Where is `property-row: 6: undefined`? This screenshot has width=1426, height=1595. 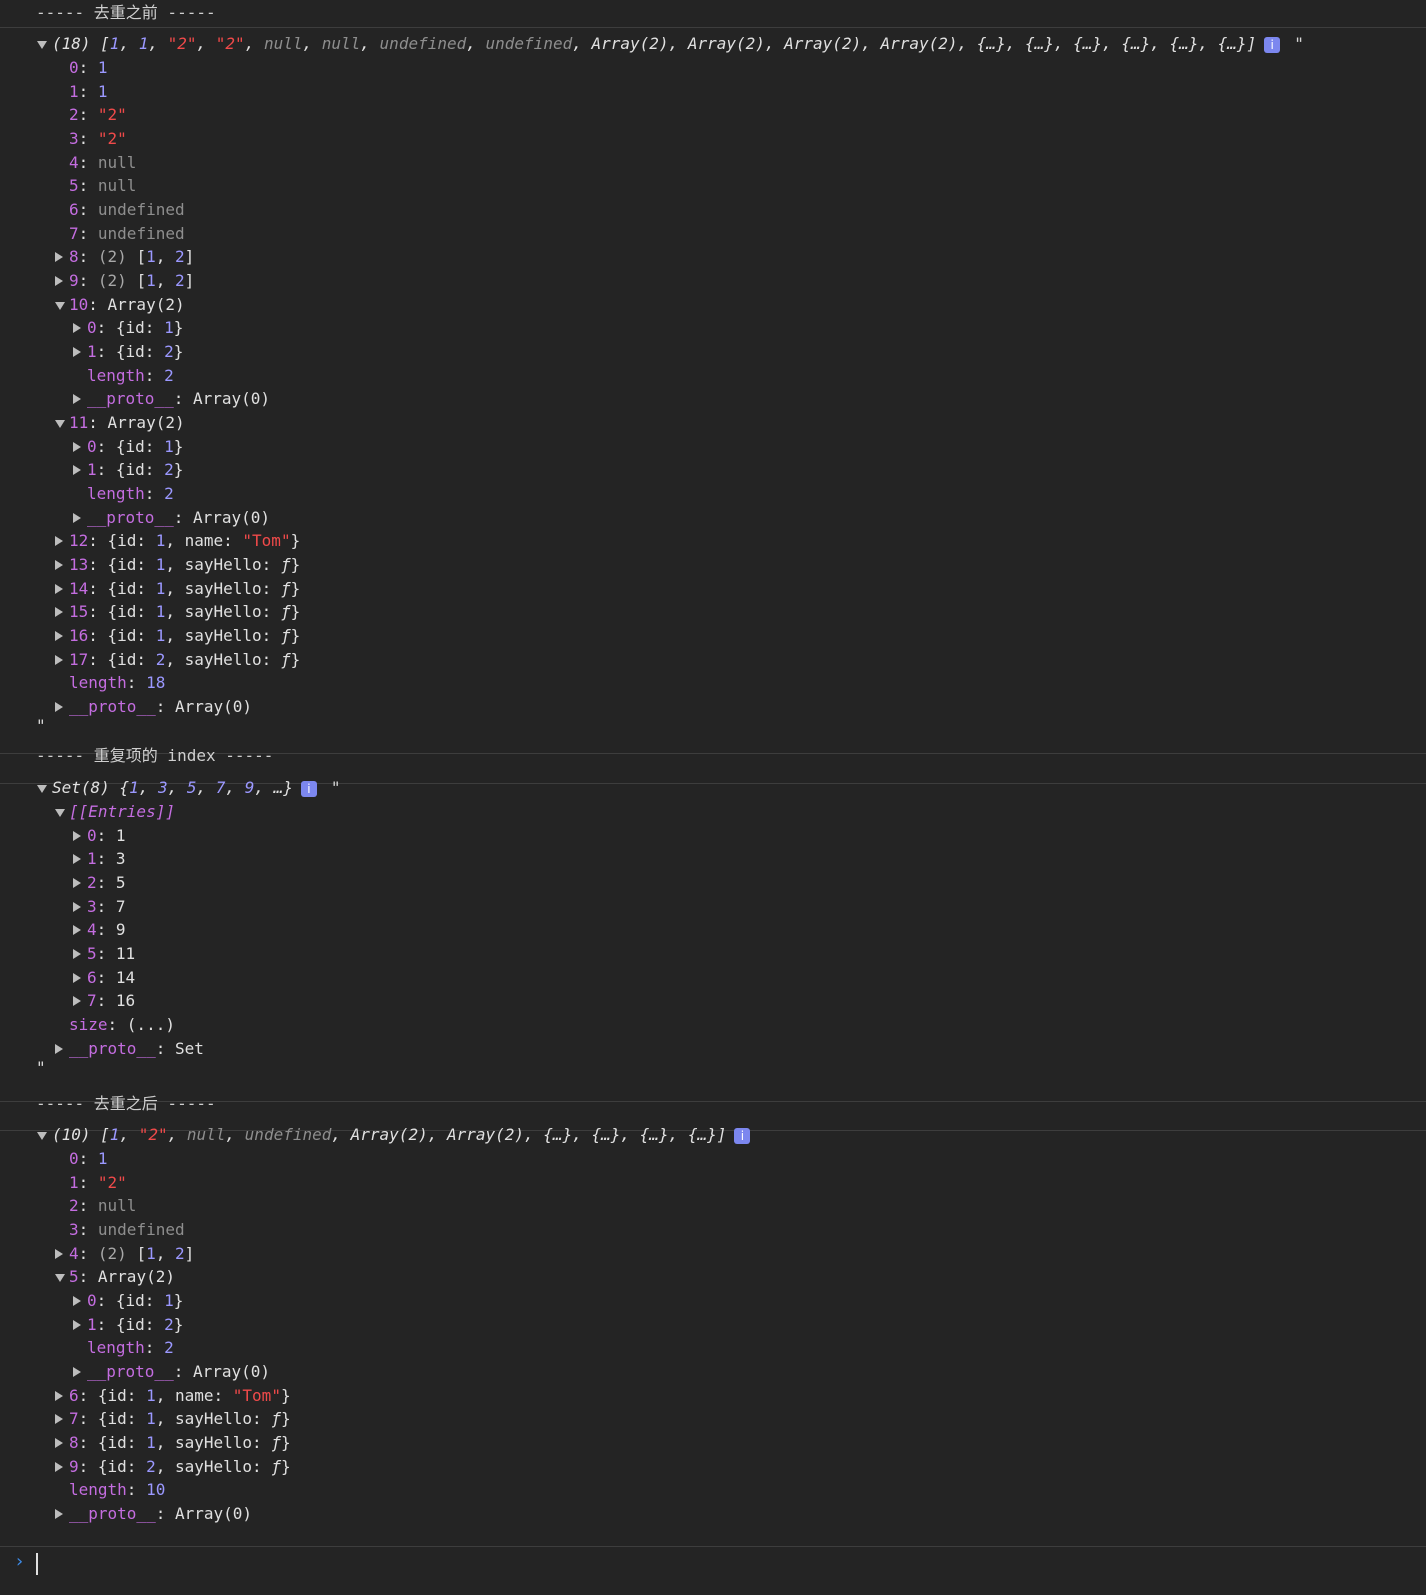
property-row: 6: undefined is located at coordinates (713, 210).